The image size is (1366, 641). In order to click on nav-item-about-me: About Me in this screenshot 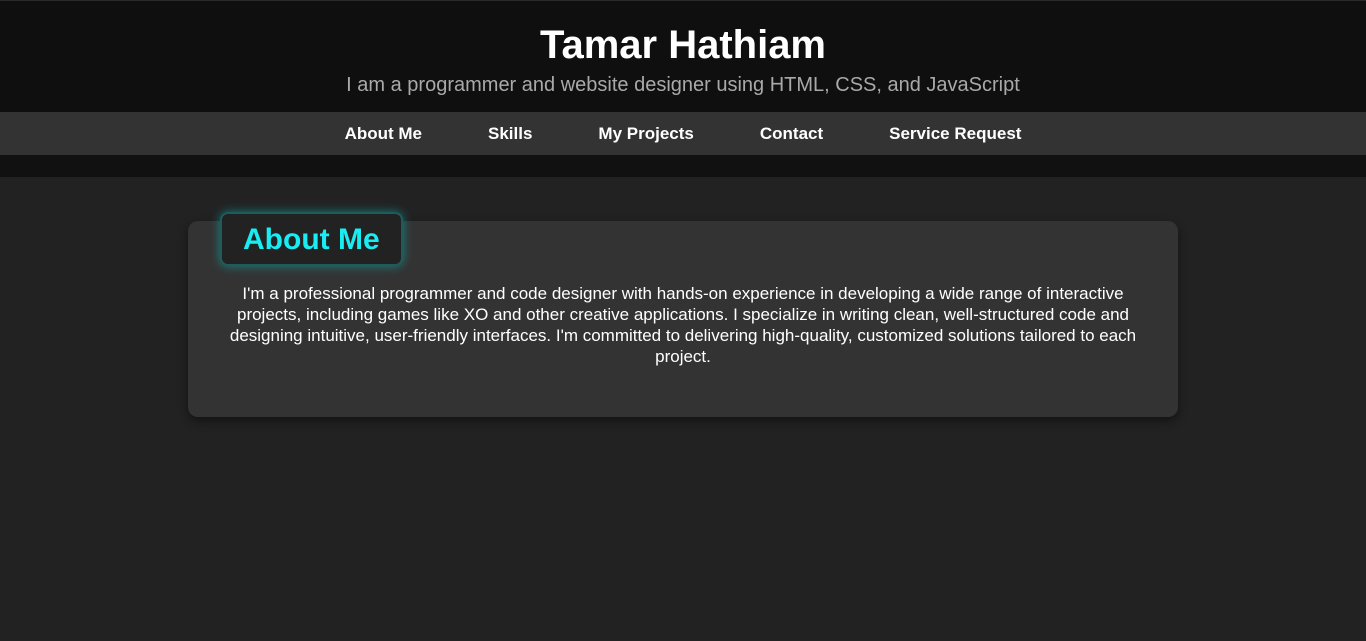, I will do `click(383, 134)`.